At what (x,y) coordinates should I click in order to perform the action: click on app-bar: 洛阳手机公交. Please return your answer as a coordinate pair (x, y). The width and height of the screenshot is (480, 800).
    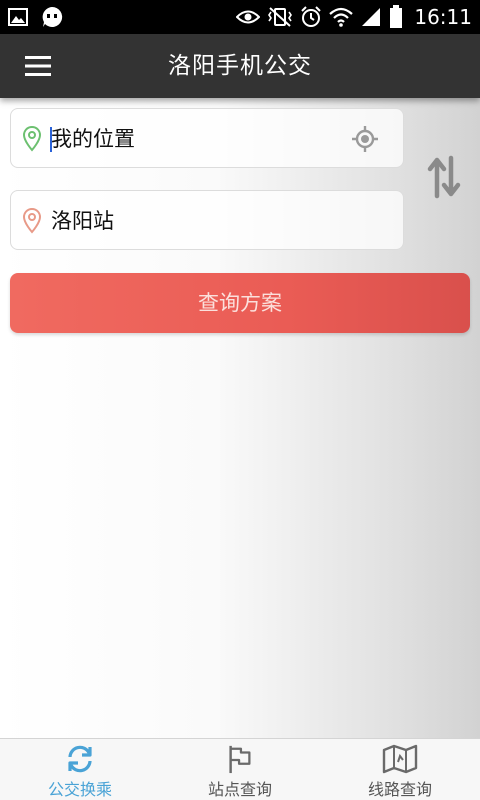
    Looking at the image, I should click on (240, 66).